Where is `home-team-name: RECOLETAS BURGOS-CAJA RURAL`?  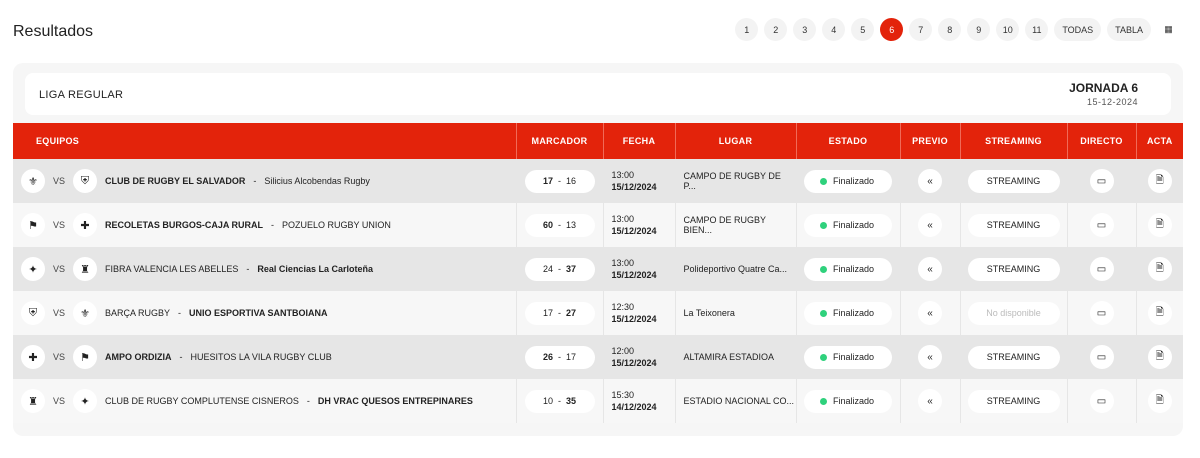 home-team-name: RECOLETAS BURGOS-CAJA RURAL is located at coordinates (184, 225).